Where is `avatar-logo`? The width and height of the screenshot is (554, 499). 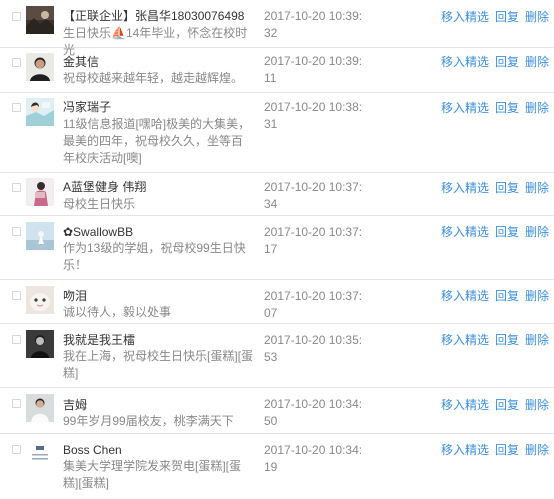
avatar-logo is located at coordinates (40, 454).